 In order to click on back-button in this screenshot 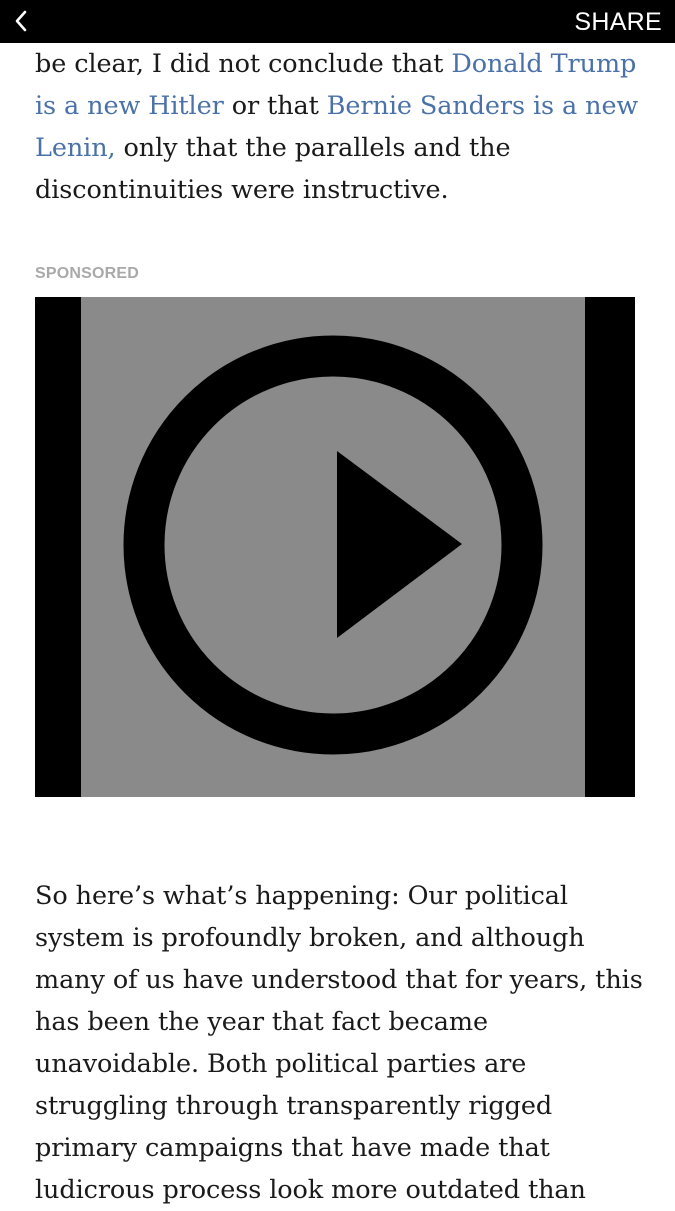, I will do `click(21, 21)`.